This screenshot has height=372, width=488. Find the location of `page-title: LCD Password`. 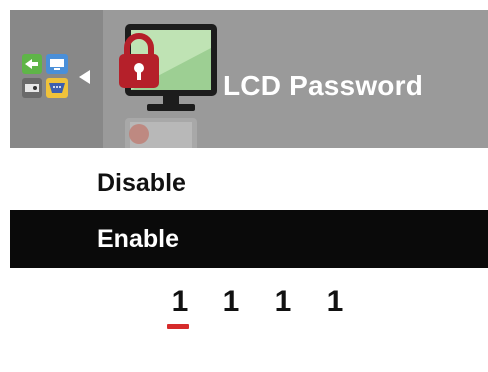

page-title: LCD Password is located at coordinates (323, 85).